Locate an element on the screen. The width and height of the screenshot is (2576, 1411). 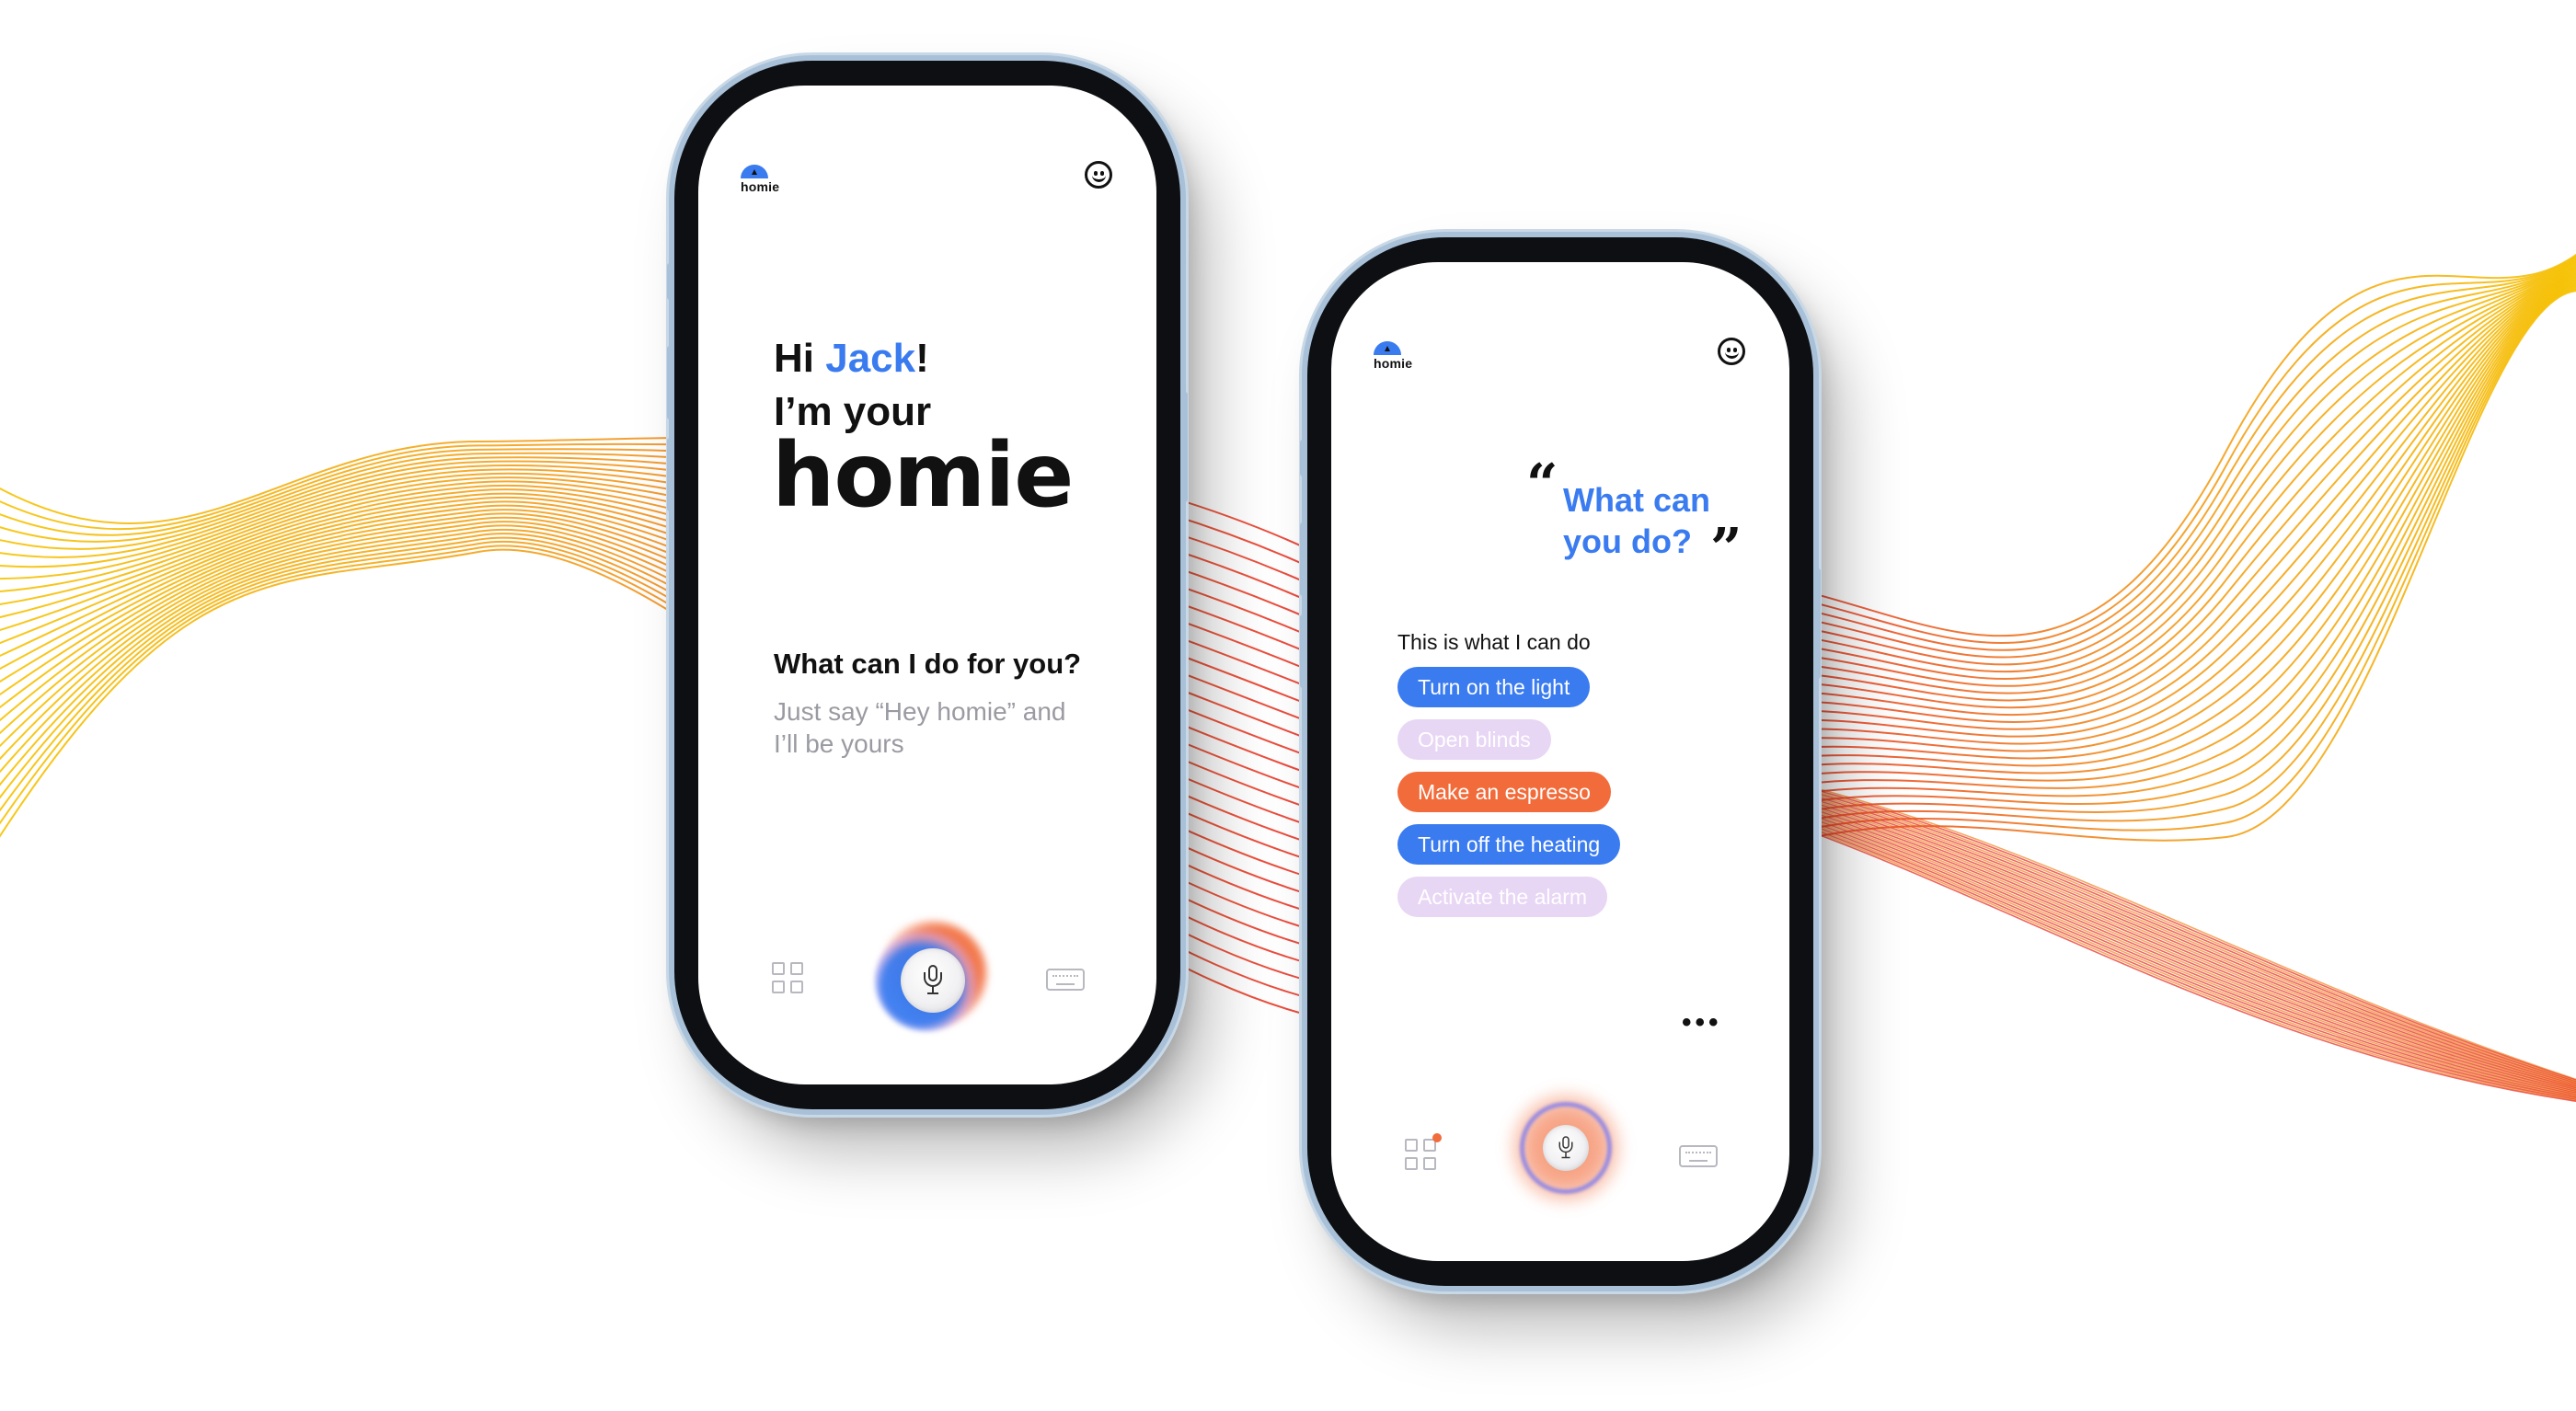
notification-dot is located at coordinates (1437, 1137).